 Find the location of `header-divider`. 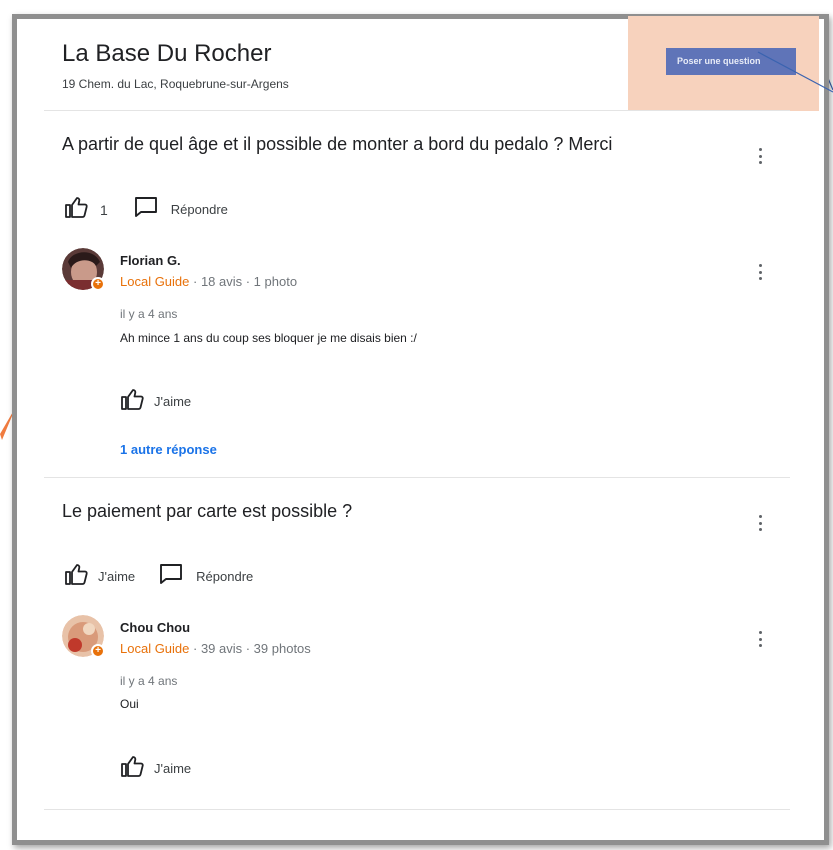

header-divider is located at coordinates (417, 110).